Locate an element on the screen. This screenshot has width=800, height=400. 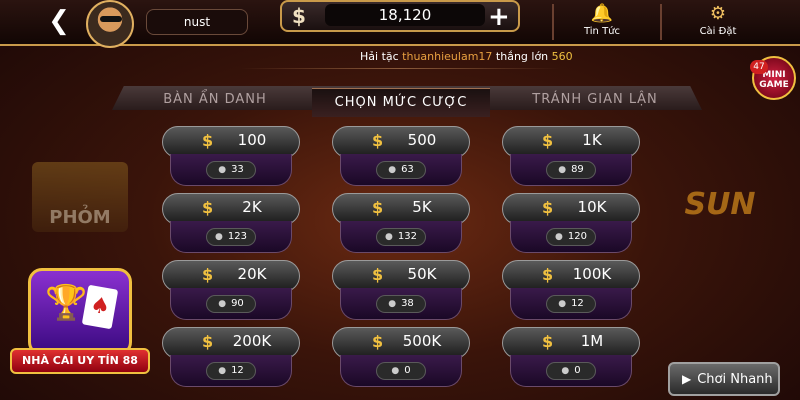
bet-amount: 200K is located at coordinates (252, 341).